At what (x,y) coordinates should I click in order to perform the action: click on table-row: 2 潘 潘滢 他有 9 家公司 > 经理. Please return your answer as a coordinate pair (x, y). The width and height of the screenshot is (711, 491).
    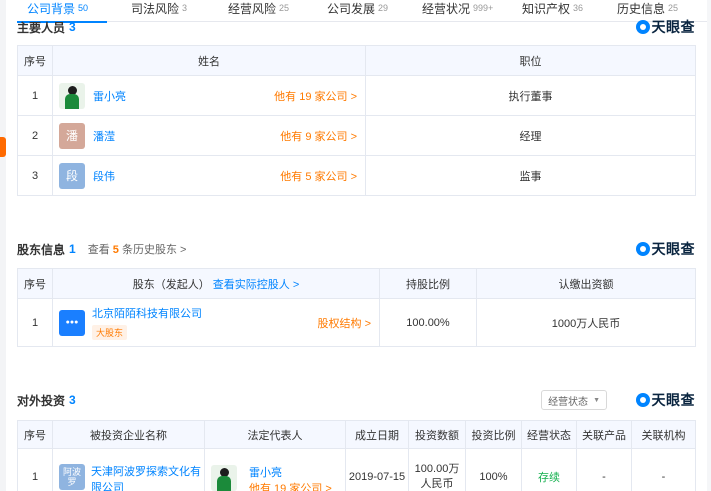
    Looking at the image, I should click on (356, 135).